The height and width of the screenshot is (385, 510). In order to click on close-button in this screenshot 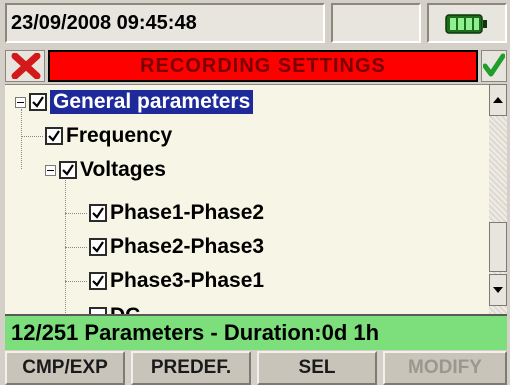, I will do `click(25, 66)`.